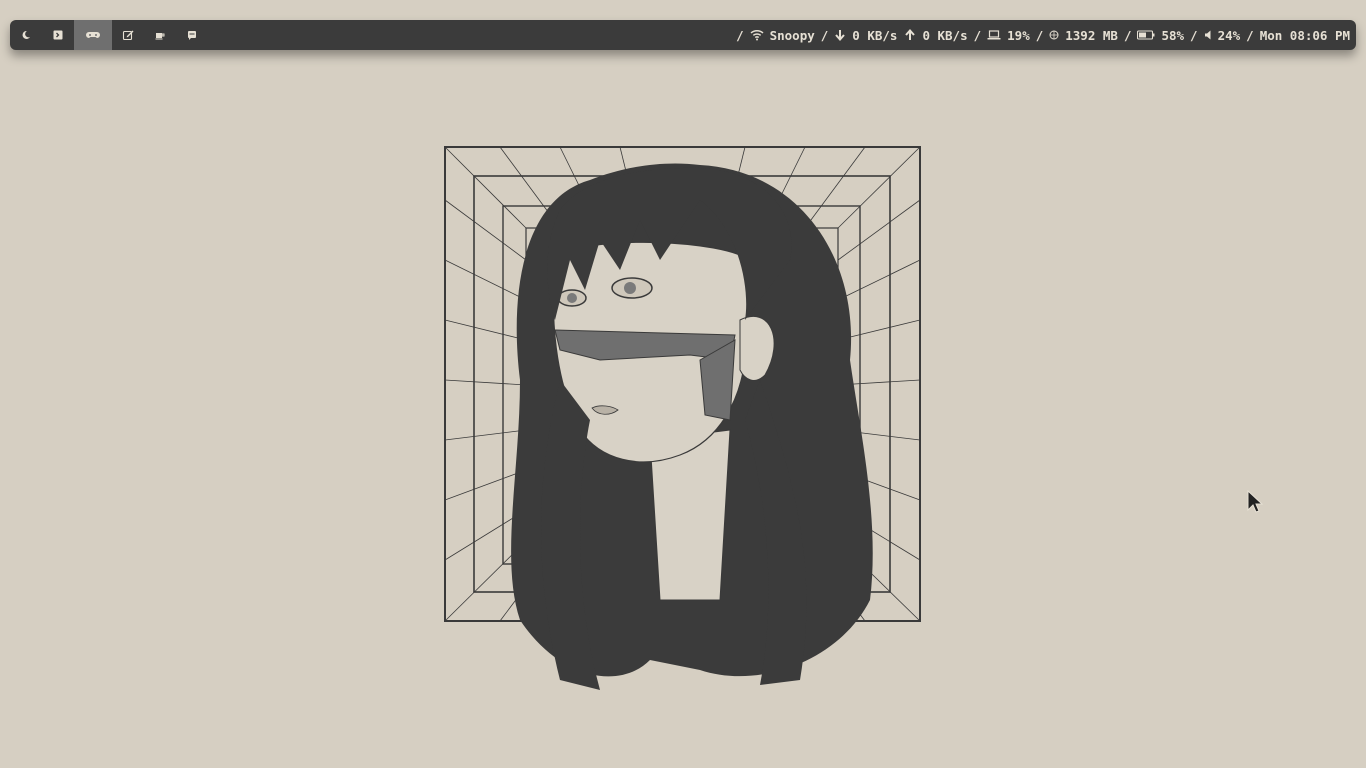  Describe the element at coordinates (1173, 35) in the screenshot. I see `battery-value: 58%` at that location.